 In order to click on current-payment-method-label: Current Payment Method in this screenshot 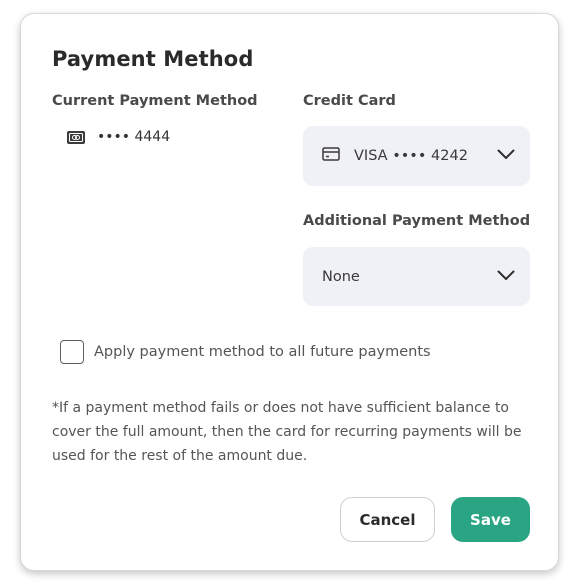, I will do `click(155, 101)`.